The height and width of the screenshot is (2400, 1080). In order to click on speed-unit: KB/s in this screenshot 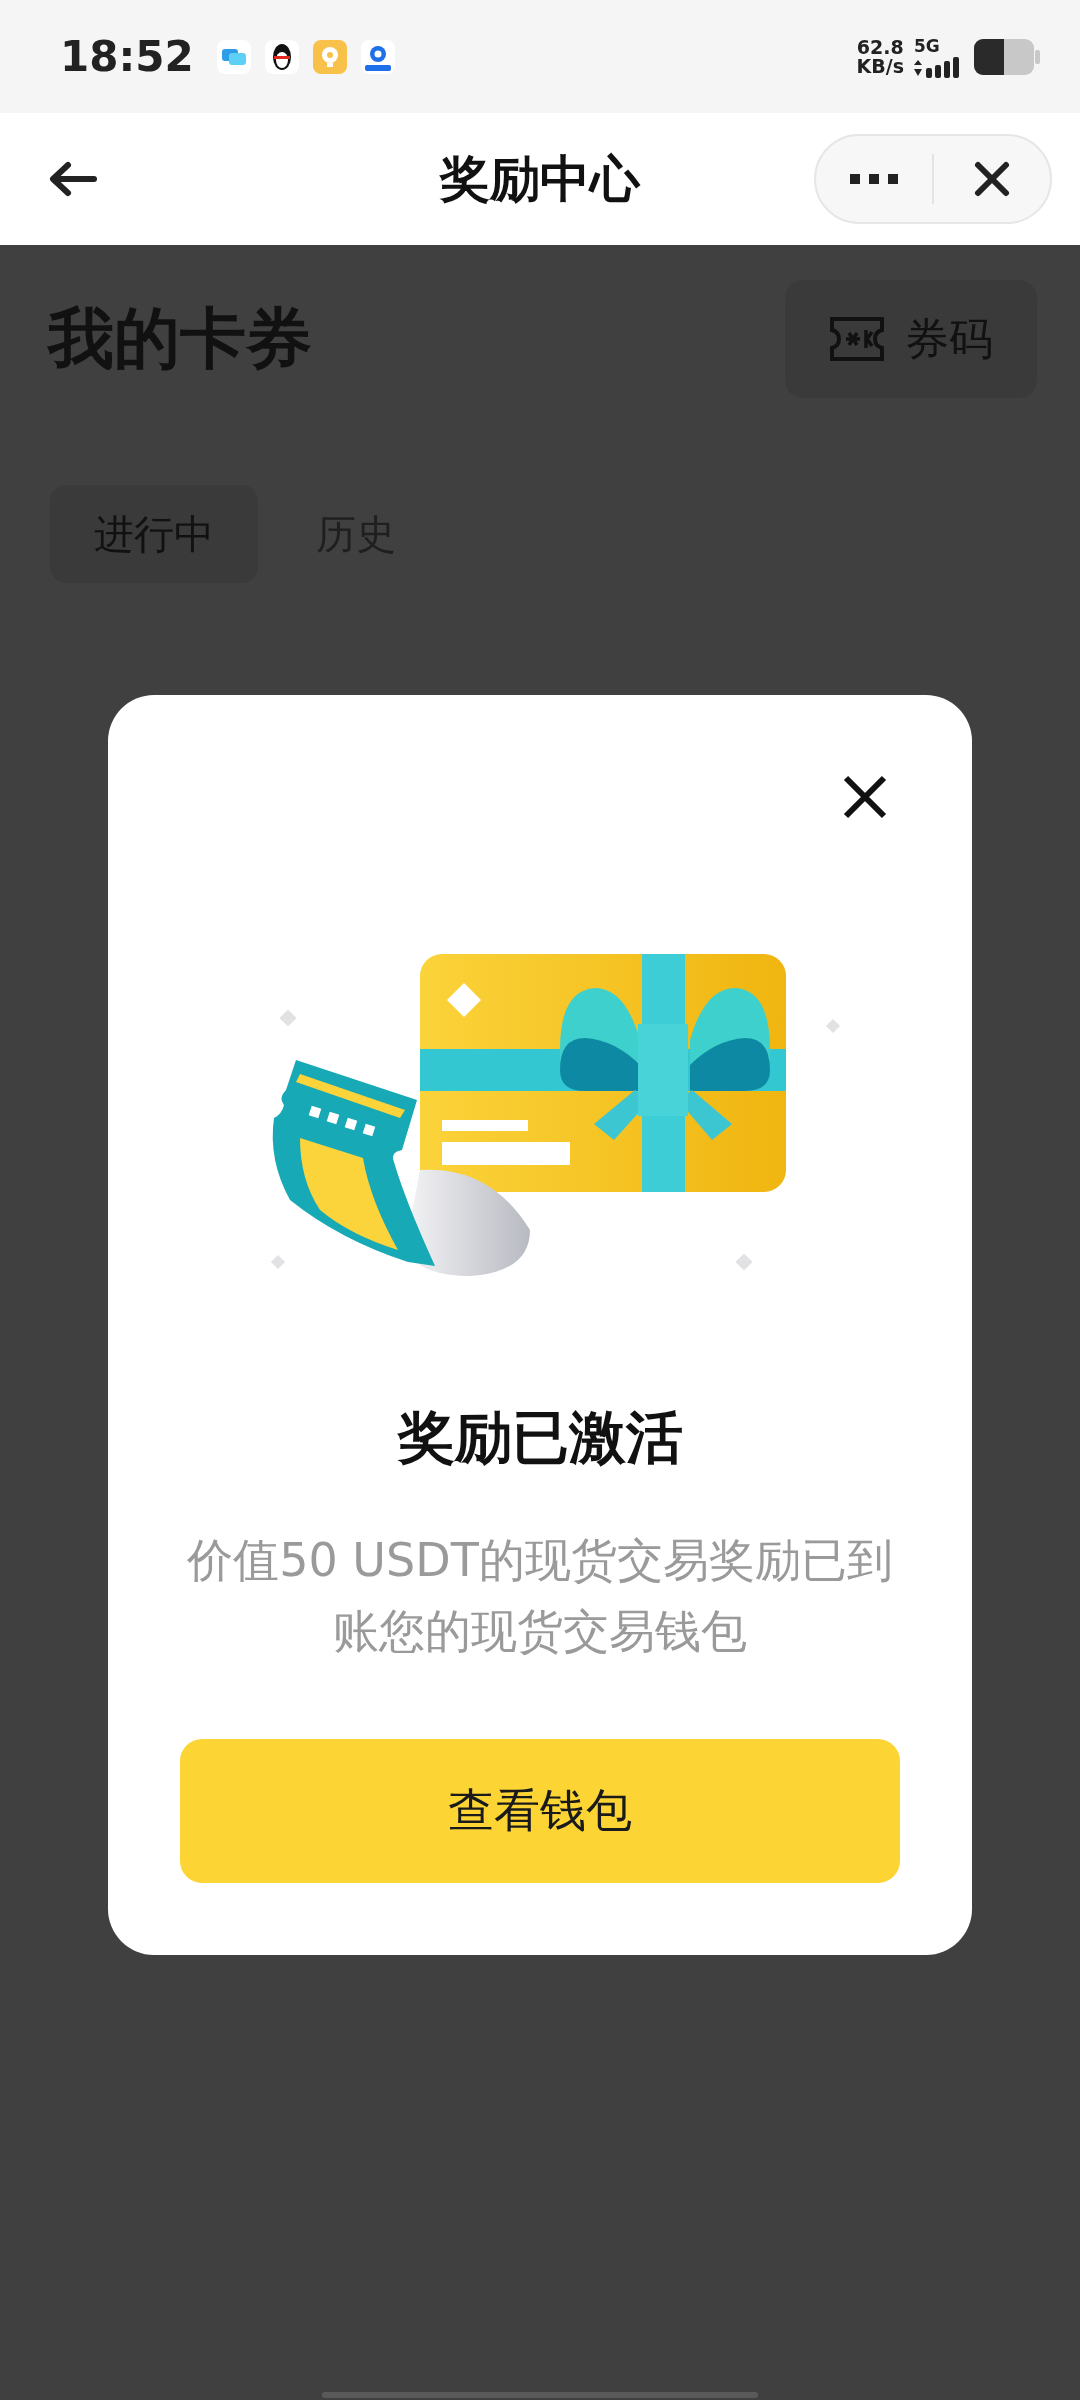, I will do `click(880, 66)`.